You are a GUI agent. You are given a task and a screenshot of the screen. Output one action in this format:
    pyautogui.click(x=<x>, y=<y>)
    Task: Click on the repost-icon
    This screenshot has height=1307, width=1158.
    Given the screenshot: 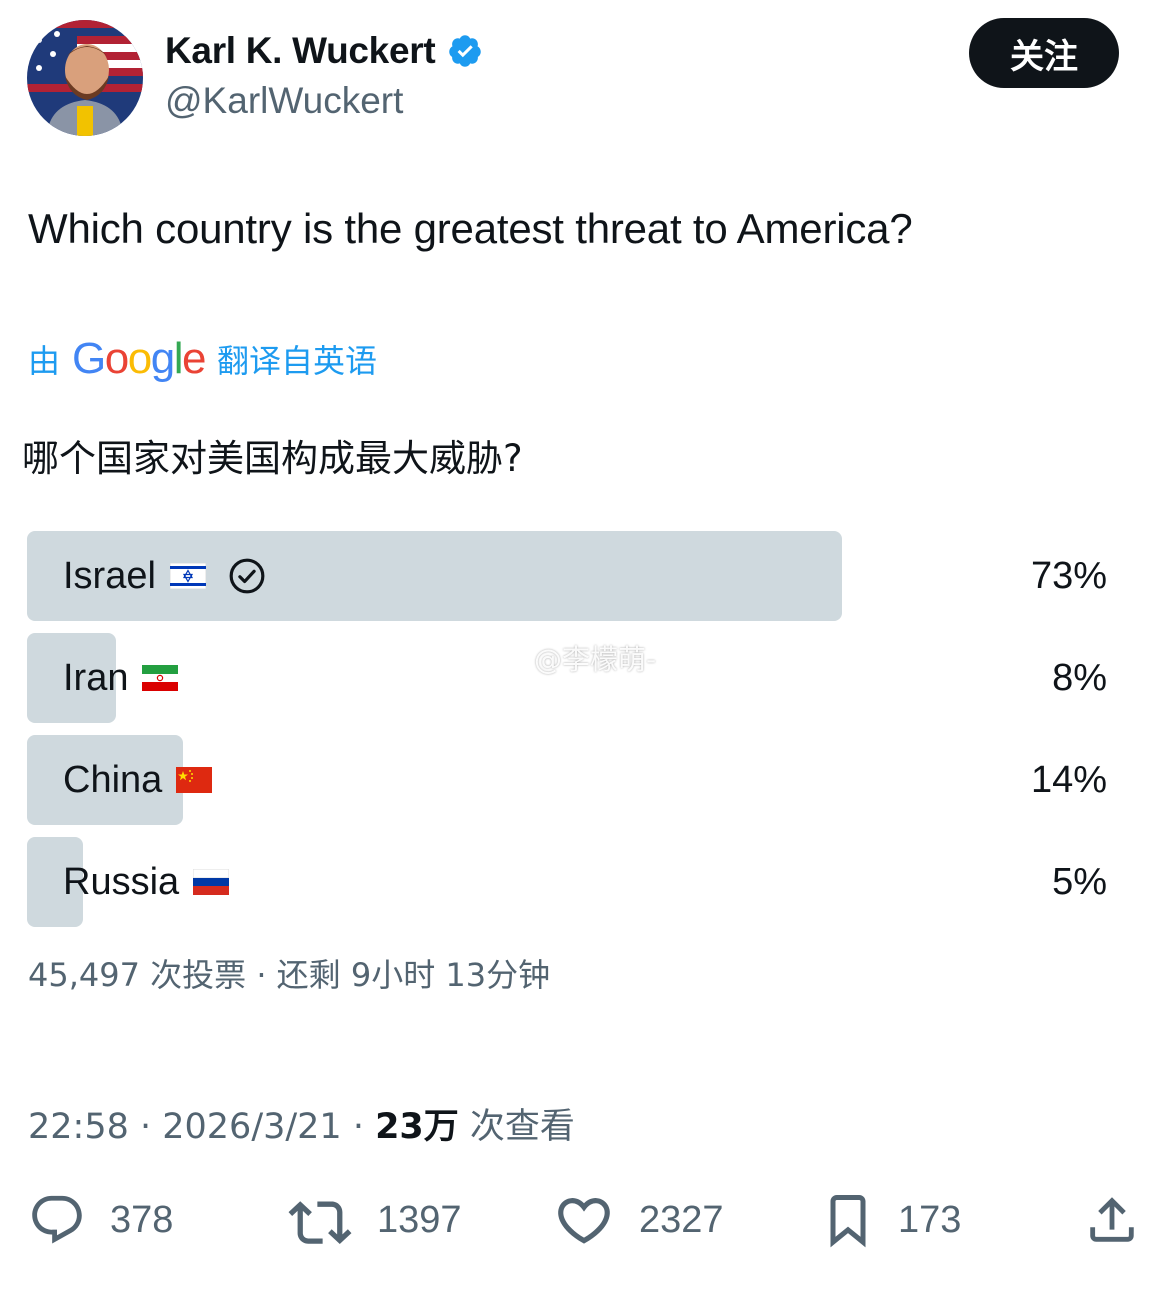 What is the action you would take?
    pyautogui.click(x=320, y=1223)
    